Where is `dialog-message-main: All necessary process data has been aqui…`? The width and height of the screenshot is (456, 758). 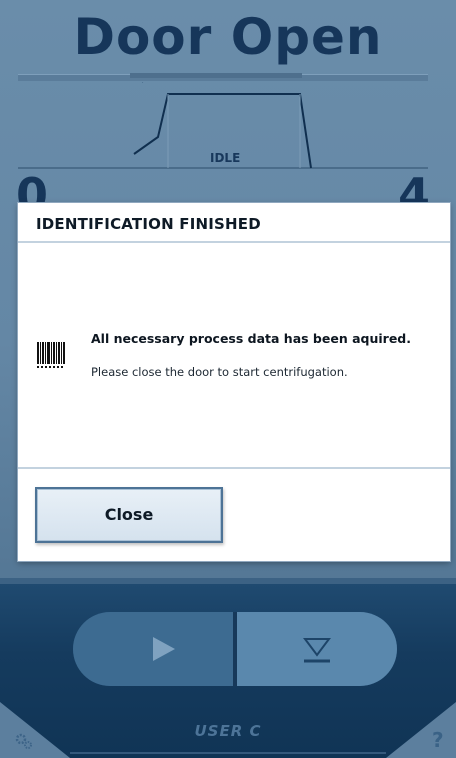 dialog-message-main: All necessary process data has been aqui… is located at coordinates (251, 338).